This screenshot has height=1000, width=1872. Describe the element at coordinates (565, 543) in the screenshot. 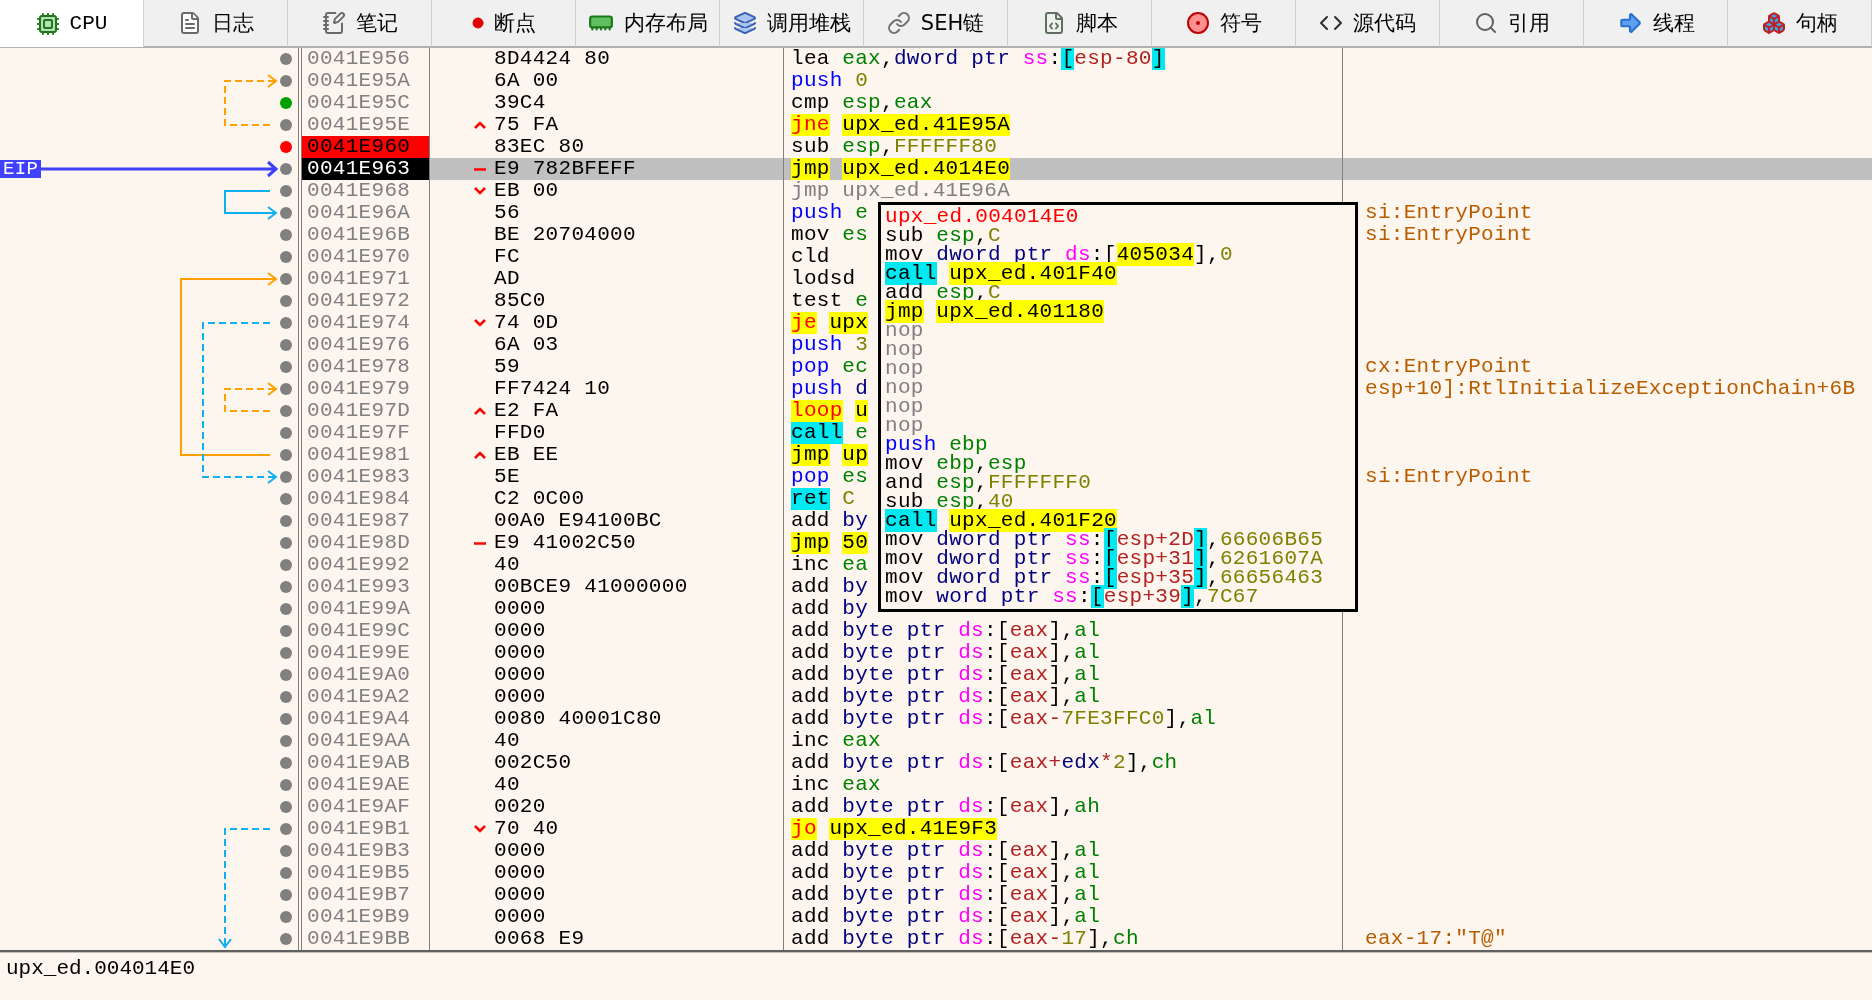

I see `byte-code: E9 41002C50` at that location.